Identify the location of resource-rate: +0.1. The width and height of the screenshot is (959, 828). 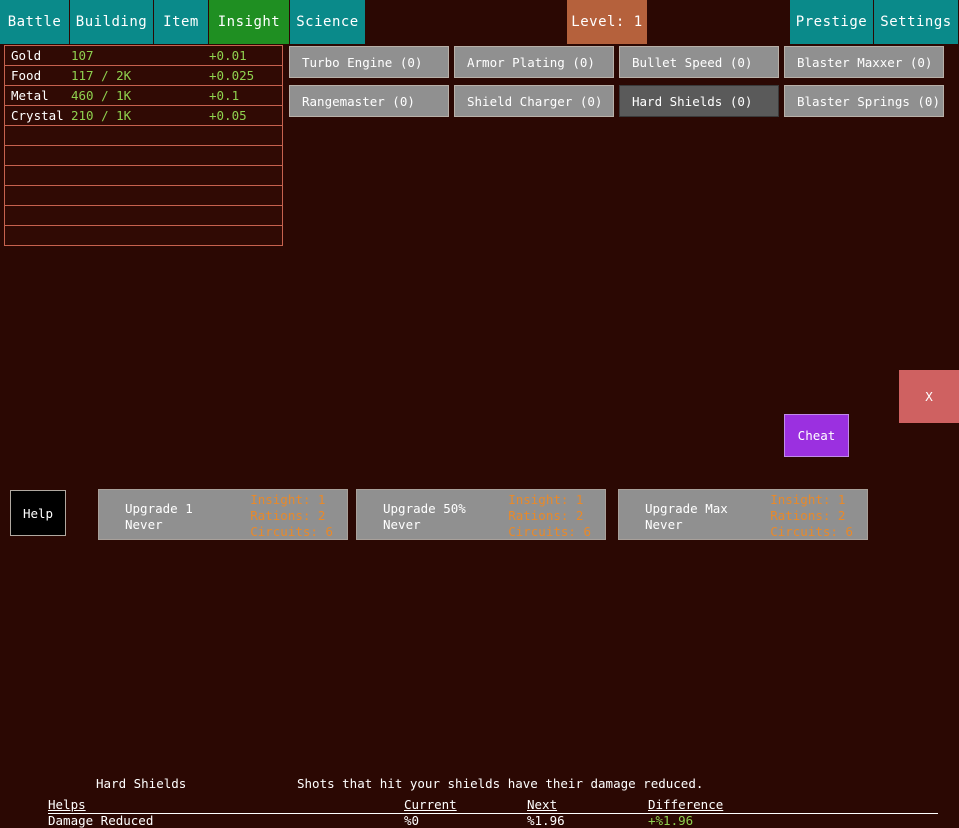
(224, 95).